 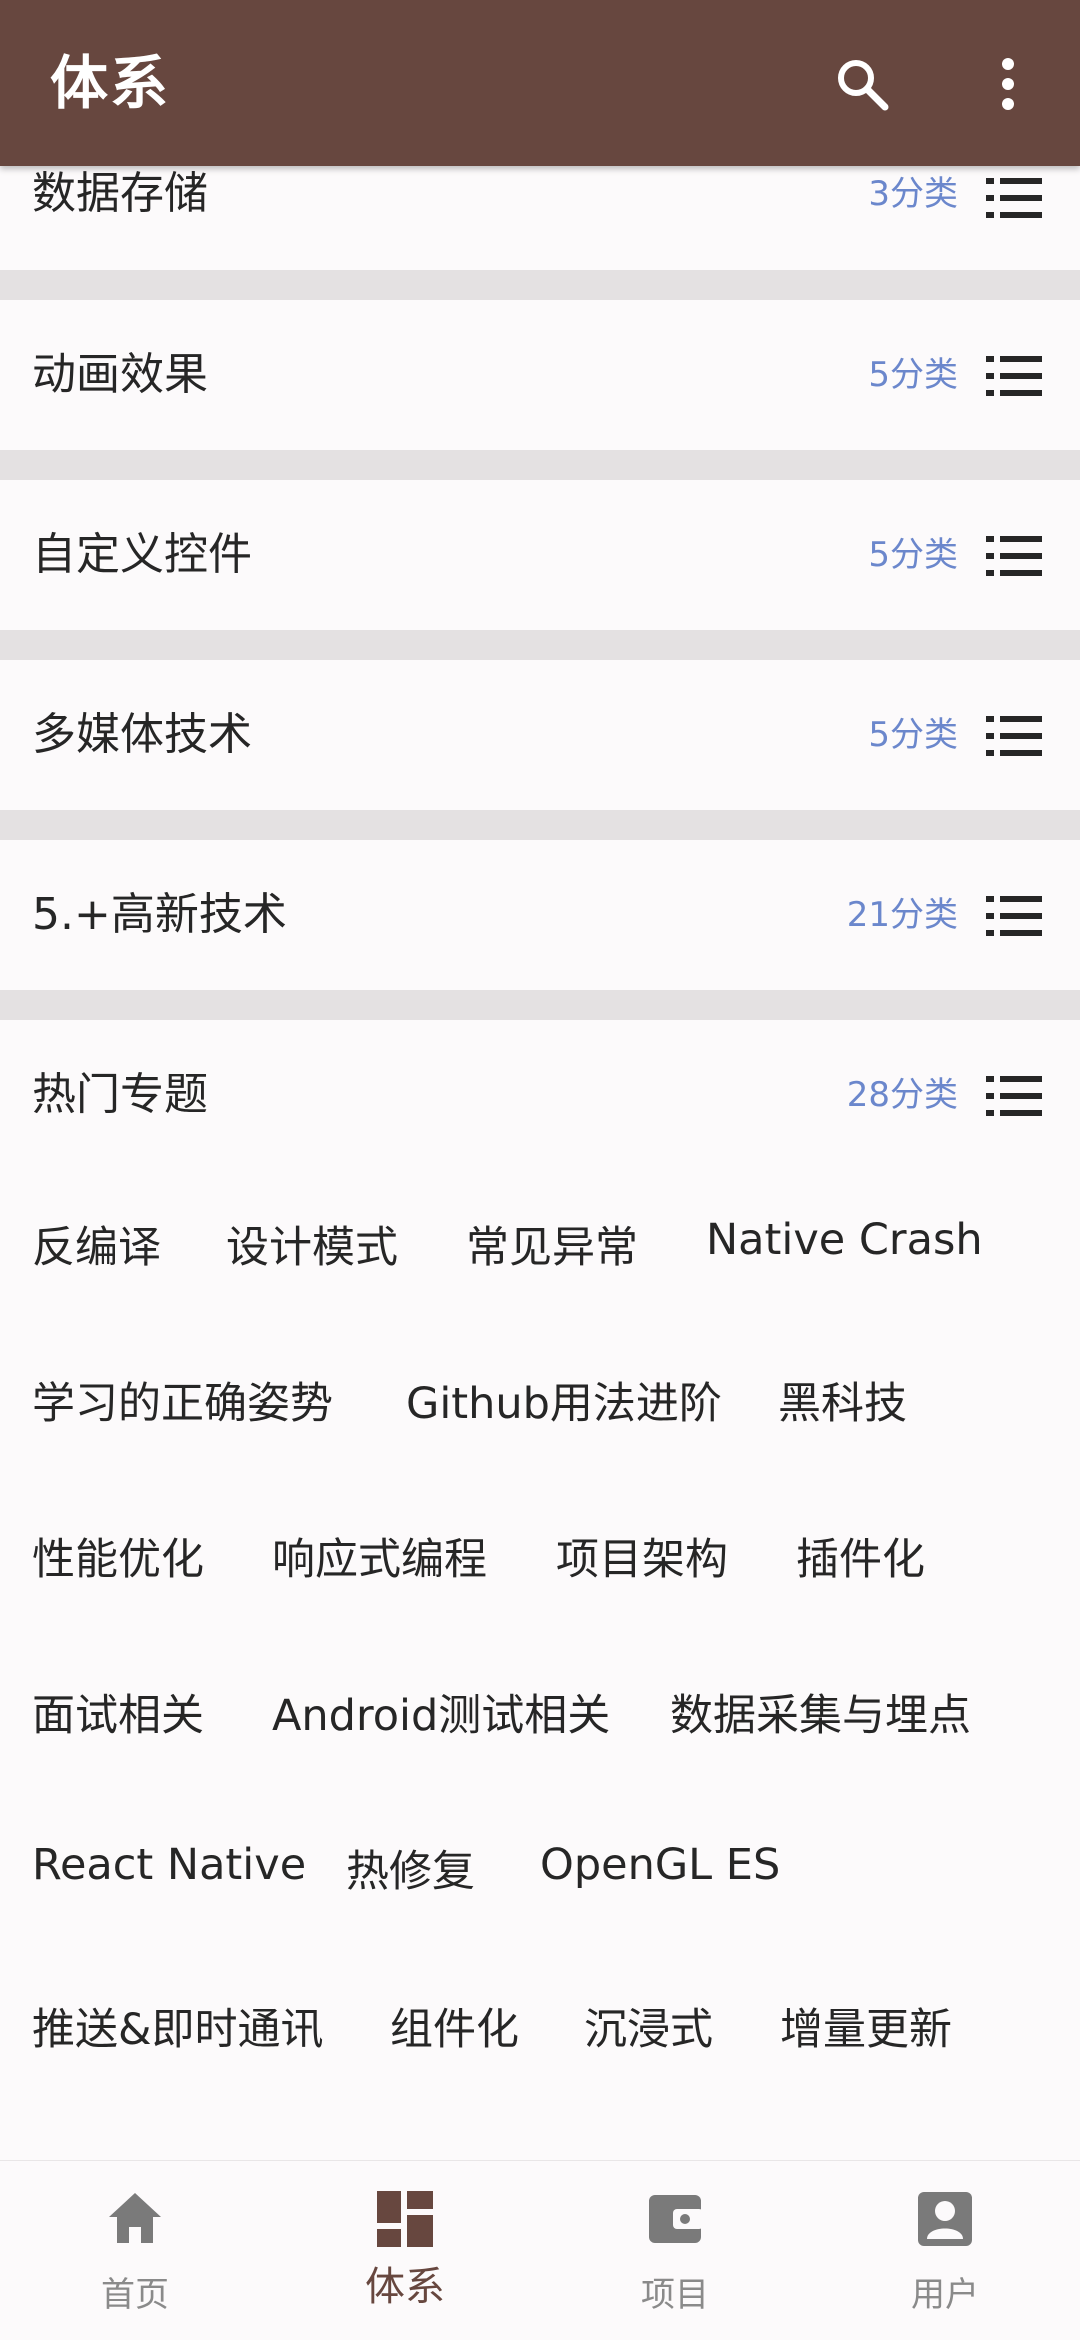 I want to click on tag-chip: 热修复, so click(x=410, y=1872).